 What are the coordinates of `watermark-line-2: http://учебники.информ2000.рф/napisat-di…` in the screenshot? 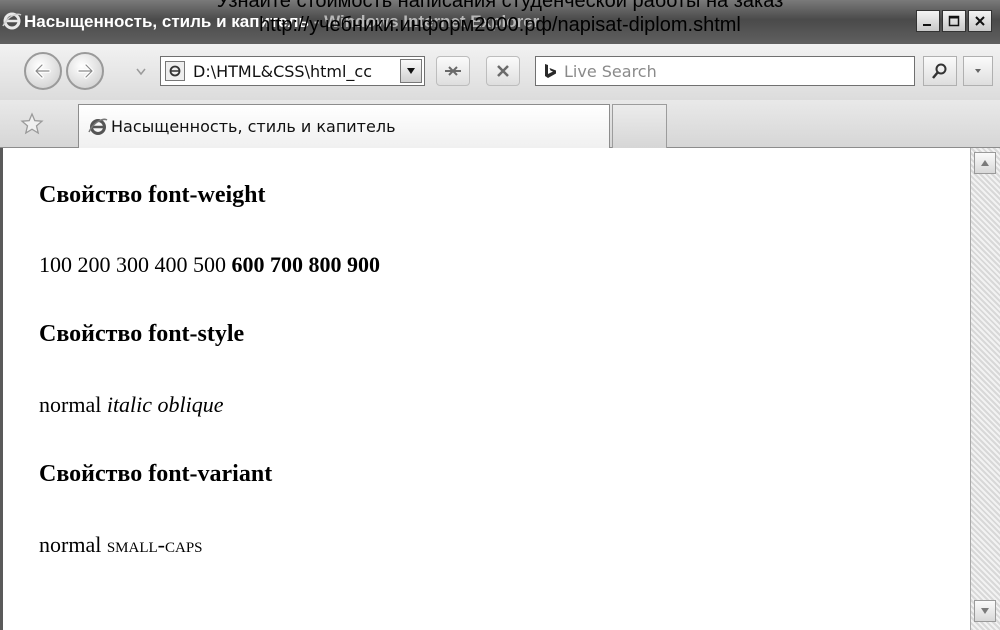 It's located at (500, 25).